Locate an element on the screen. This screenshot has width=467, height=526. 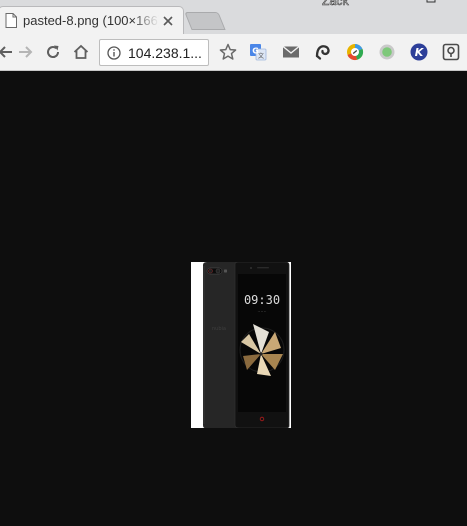
tab-strip: pasted-8.png (100×166) Zack is located at coordinates (233, 17).